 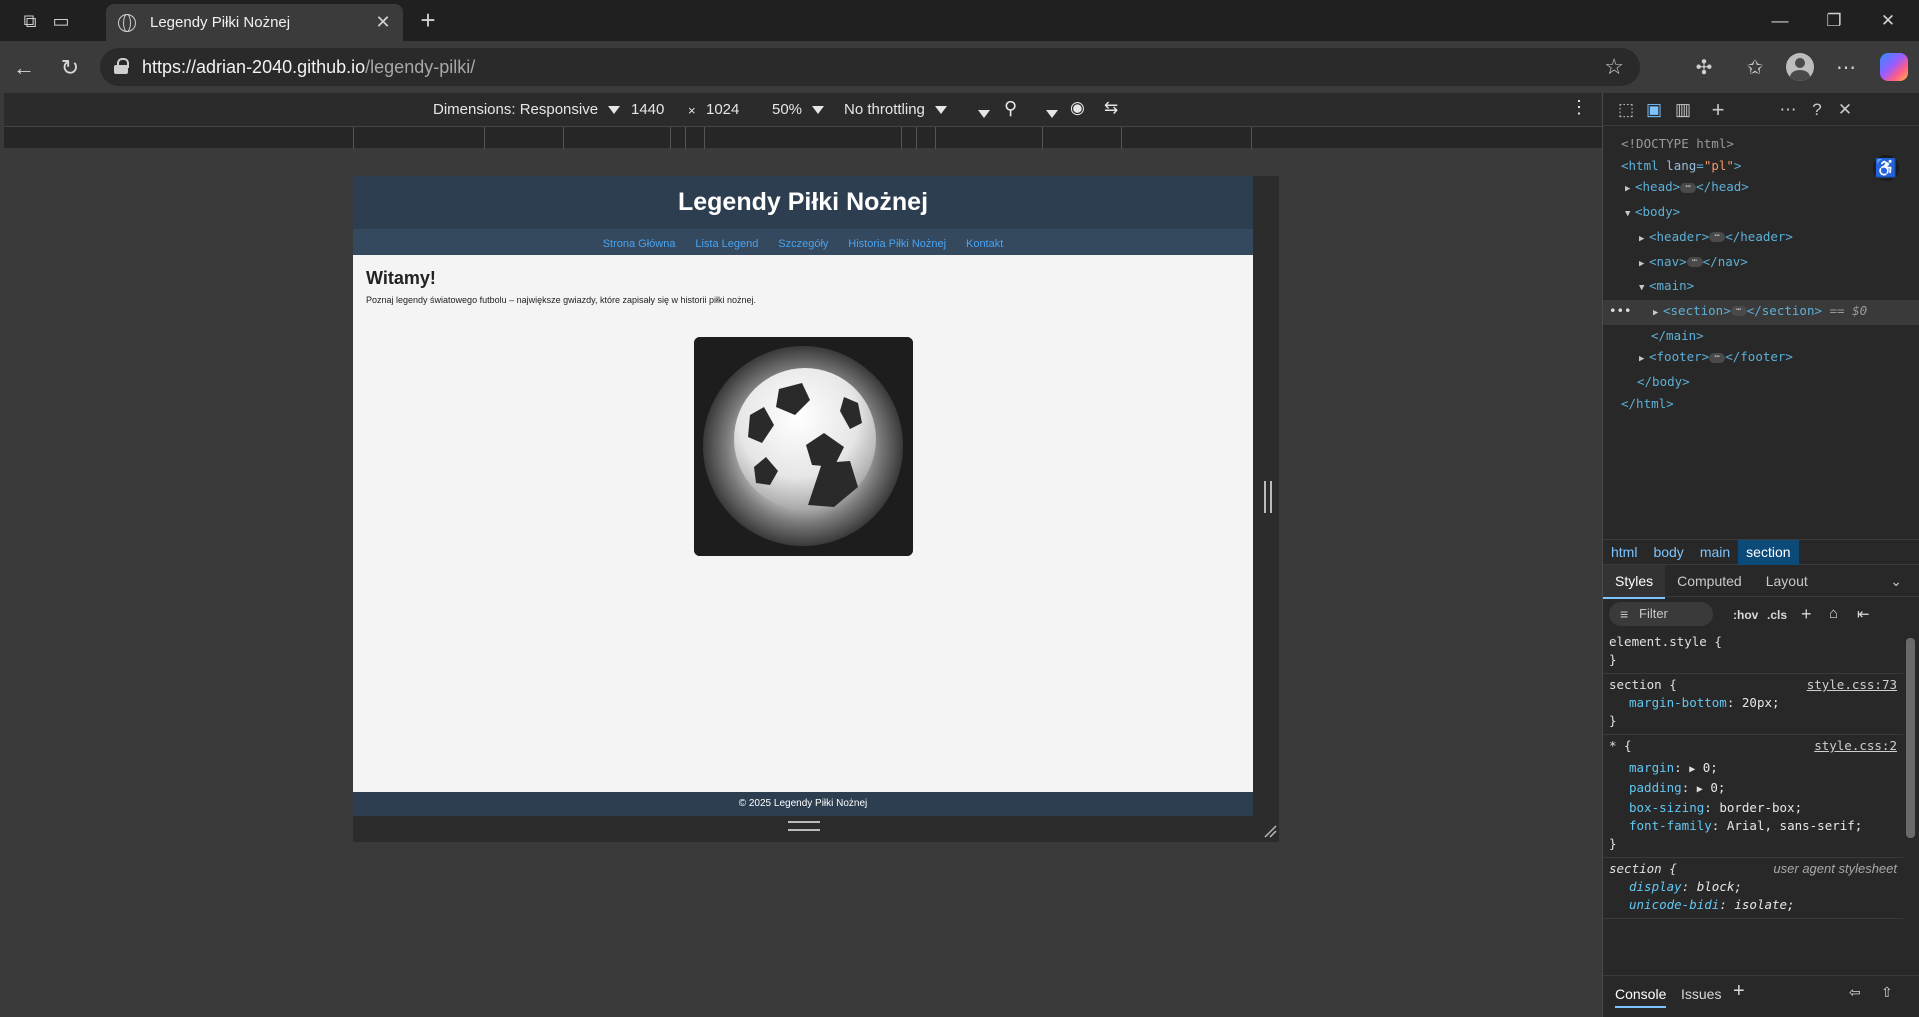 I want to click on save-data-caret-icon, so click(x=984, y=113).